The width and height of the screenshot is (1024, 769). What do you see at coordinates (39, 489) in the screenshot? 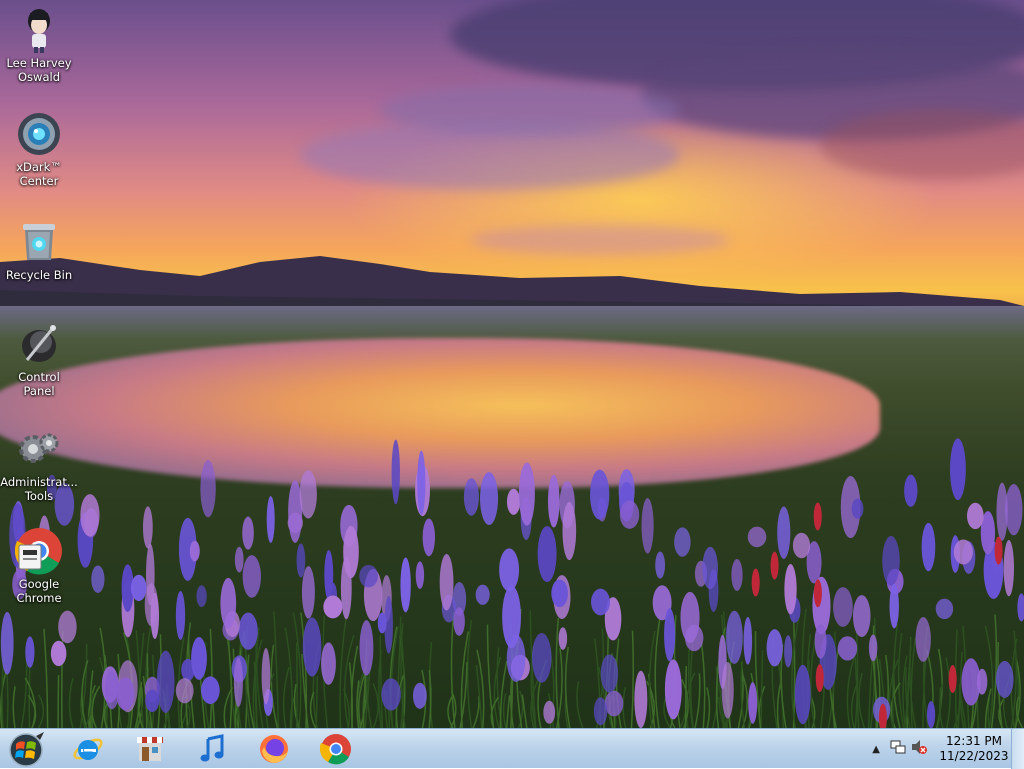
I see `desktop-icon-label: Administrat... Tools` at bounding box center [39, 489].